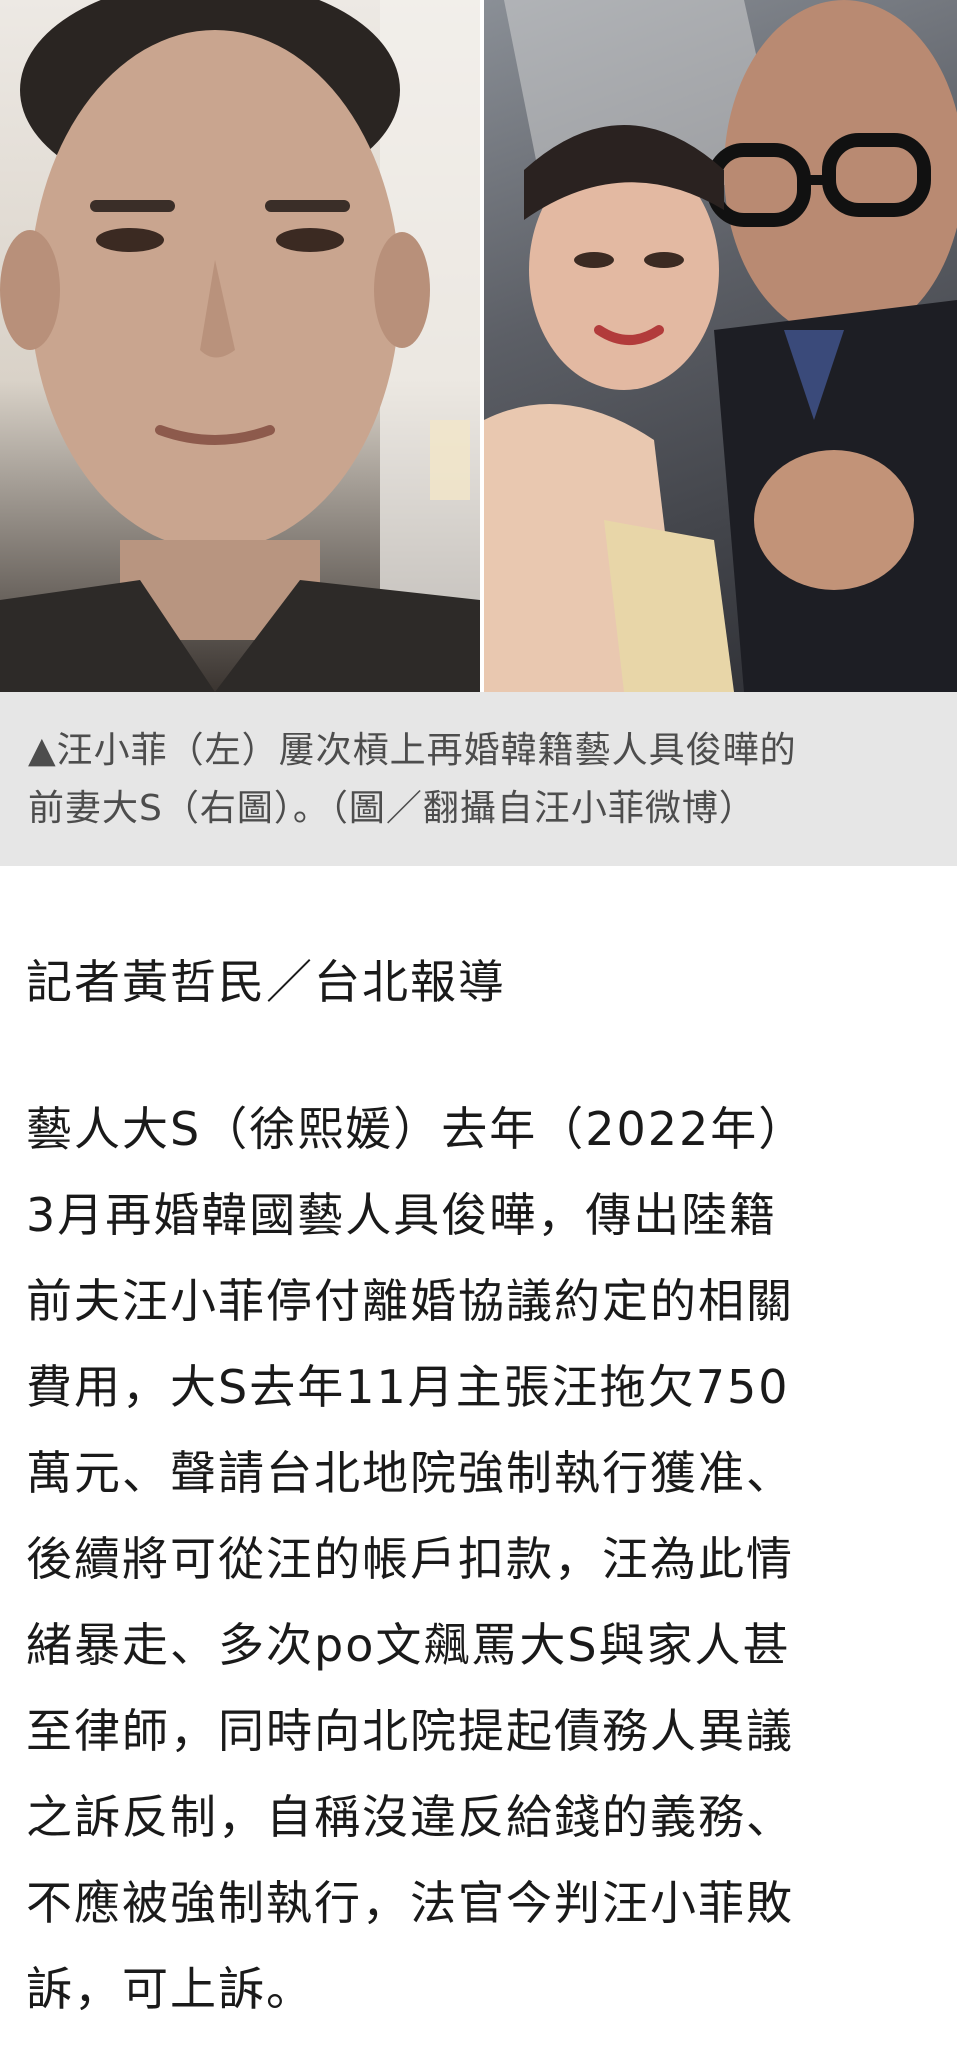 This screenshot has height=2064, width=957. I want to click on article-line: 後續將可從汪的帳戶扣款，汪為此情, so click(410, 1559).